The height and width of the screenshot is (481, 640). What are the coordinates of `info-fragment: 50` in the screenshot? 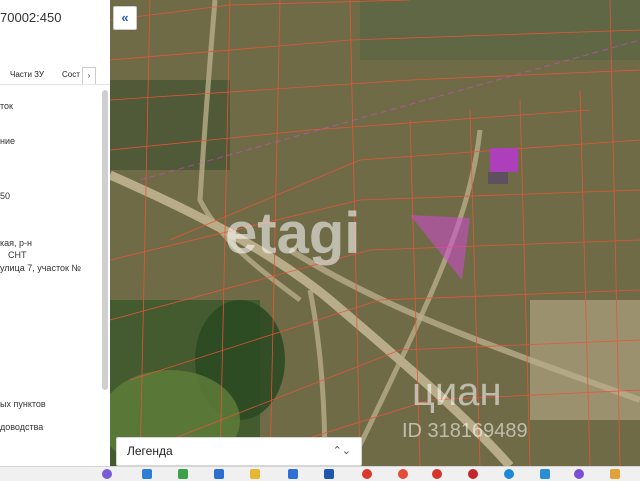 It's located at (5, 196).